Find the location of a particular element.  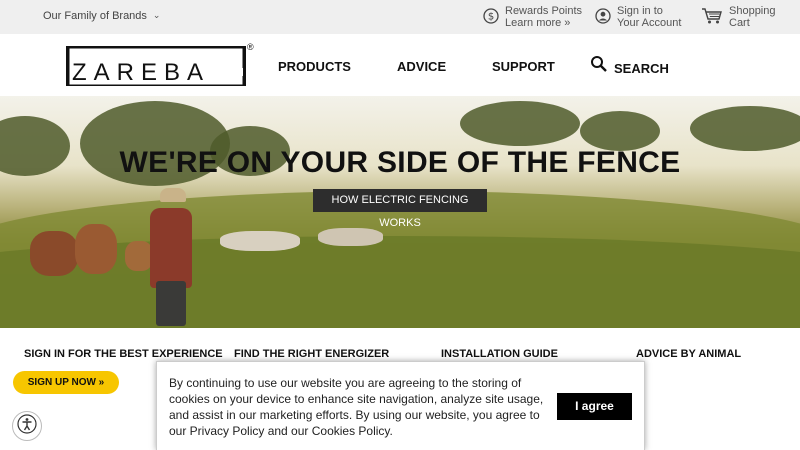

shopping-cart-link: Shopping Cart is located at coordinates (738, 17).